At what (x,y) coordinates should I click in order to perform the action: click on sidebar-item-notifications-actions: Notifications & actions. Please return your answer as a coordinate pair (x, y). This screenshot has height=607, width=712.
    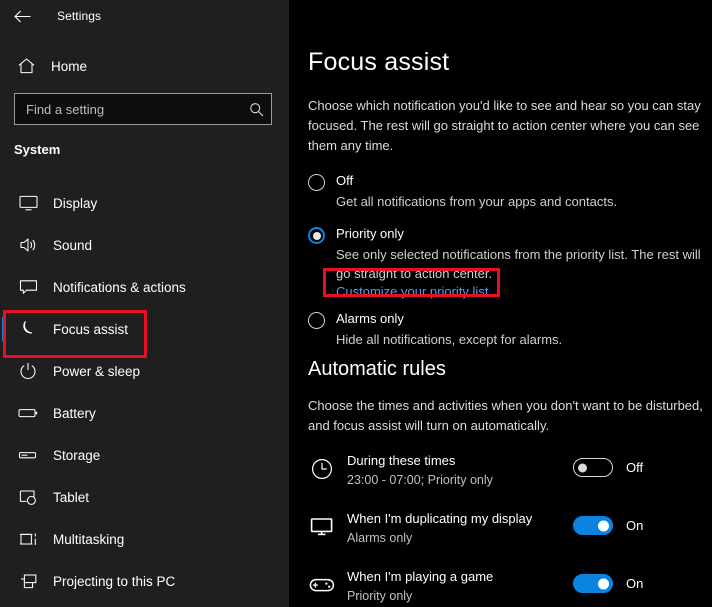
    Looking at the image, I should click on (144, 287).